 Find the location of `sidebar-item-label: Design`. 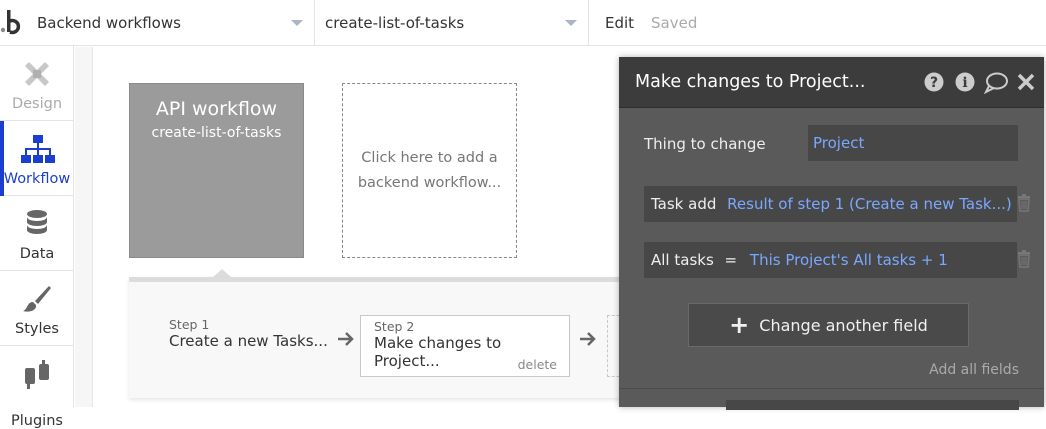

sidebar-item-label: Design is located at coordinates (37, 104).